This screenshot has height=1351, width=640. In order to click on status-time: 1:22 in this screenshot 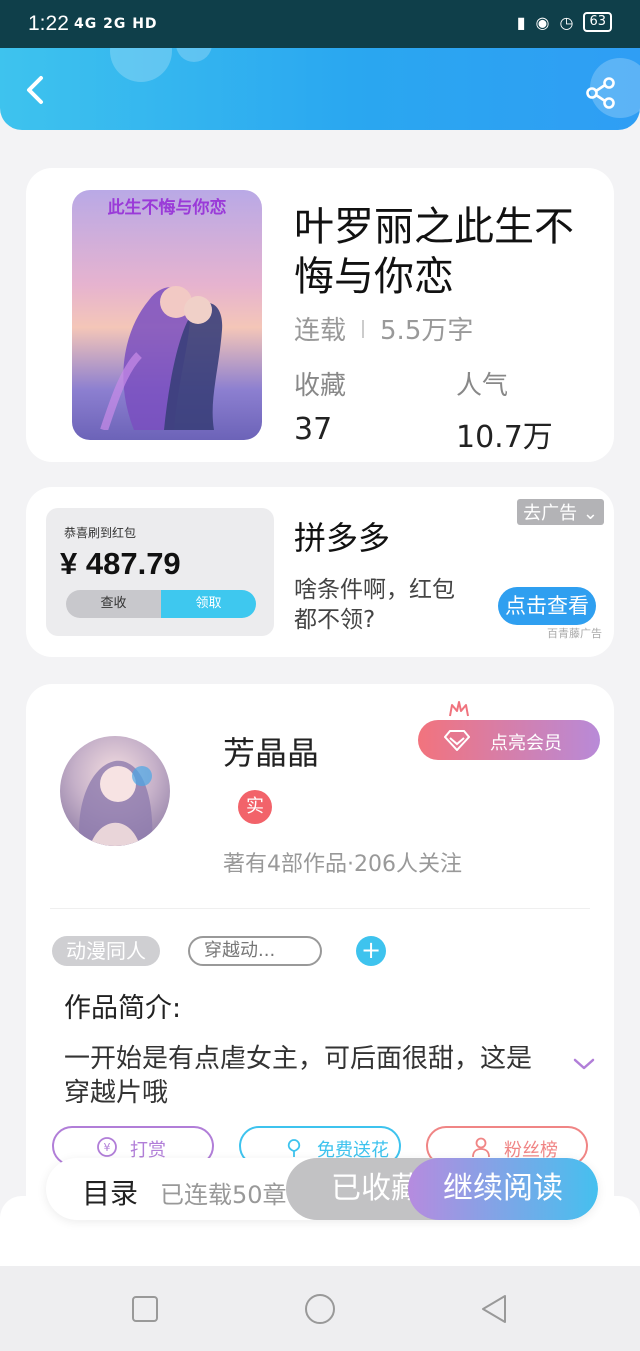, I will do `click(48, 23)`.